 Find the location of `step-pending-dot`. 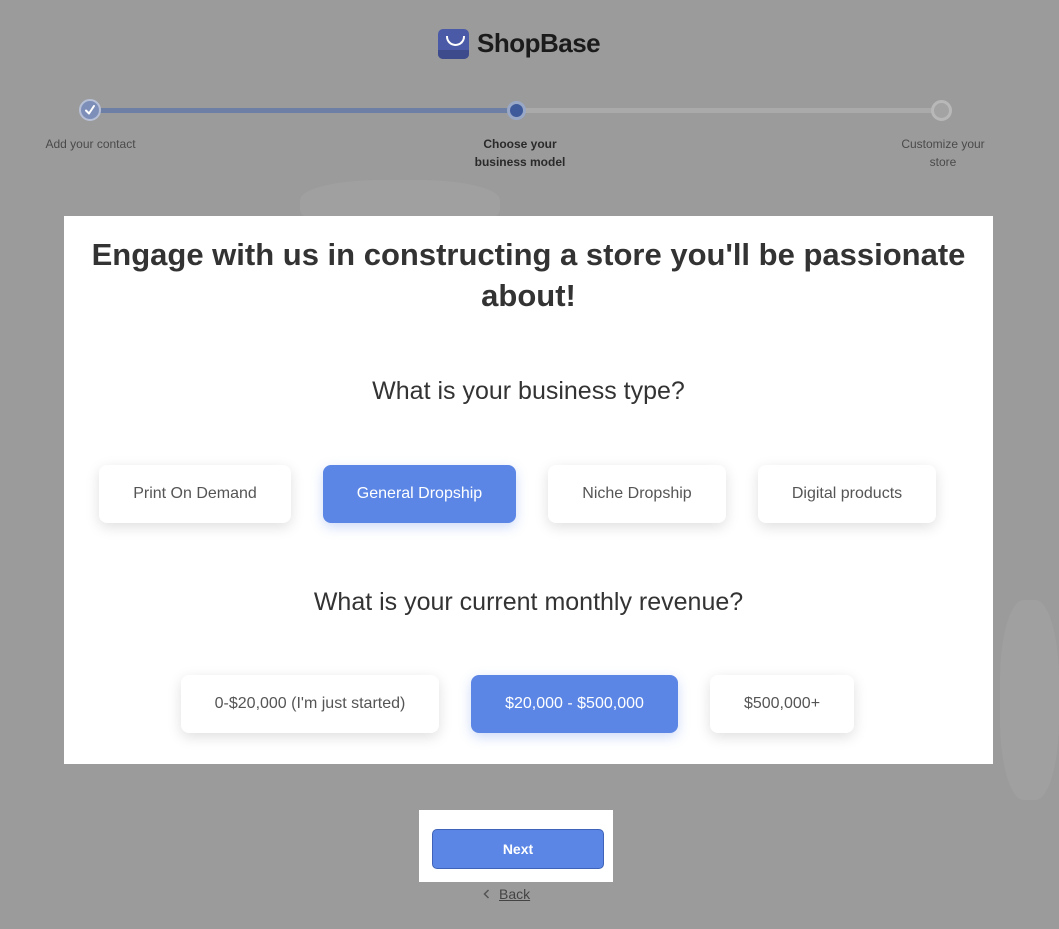

step-pending-dot is located at coordinates (941, 110).